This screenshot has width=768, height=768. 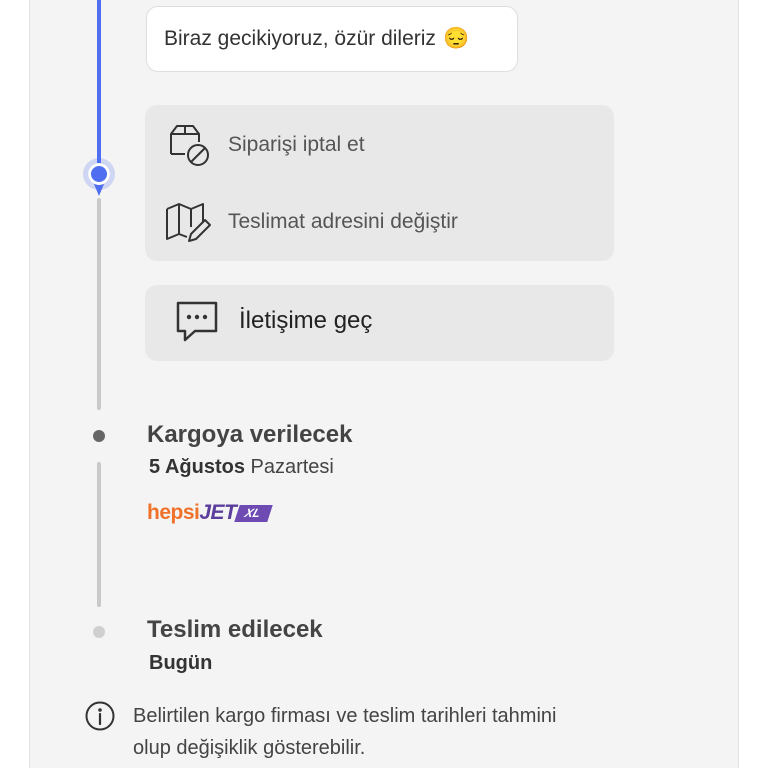 What do you see at coordinates (99, 174) in the screenshot?
I see `current-step-marker` at bounding box center [99, 174].